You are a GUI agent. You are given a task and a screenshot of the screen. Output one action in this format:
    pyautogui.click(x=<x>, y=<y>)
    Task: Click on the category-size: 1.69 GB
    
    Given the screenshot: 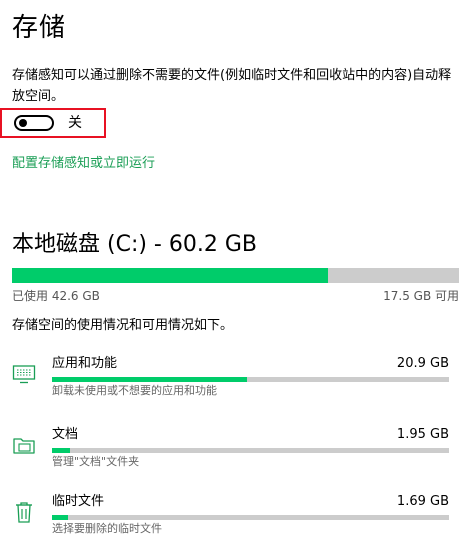 What is the action you would take?
    pyautogui.click(x=422, y=501)
    